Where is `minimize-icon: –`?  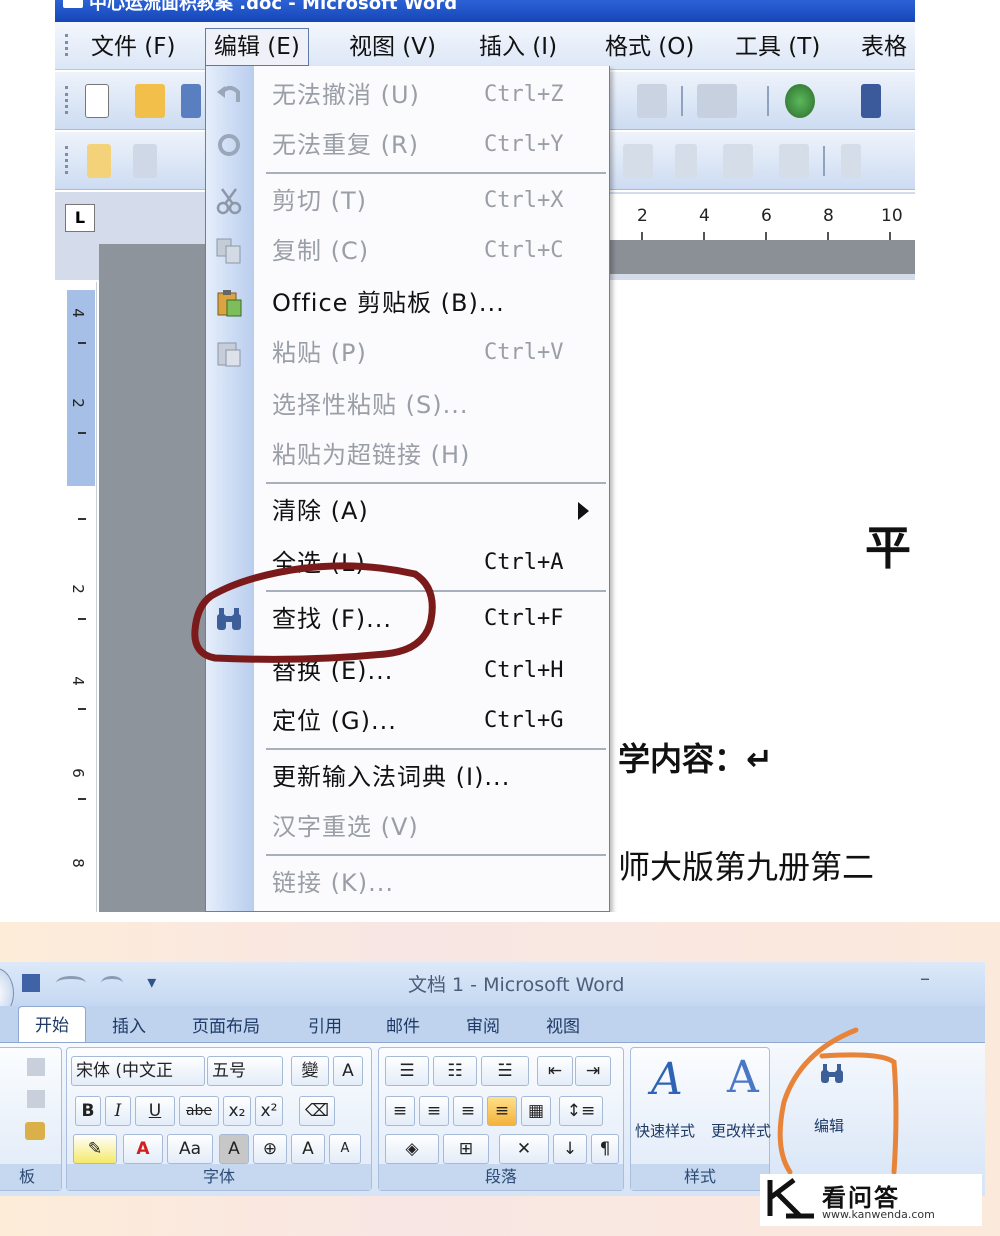 minimize-icon: – is located at coordinates (925, 978).